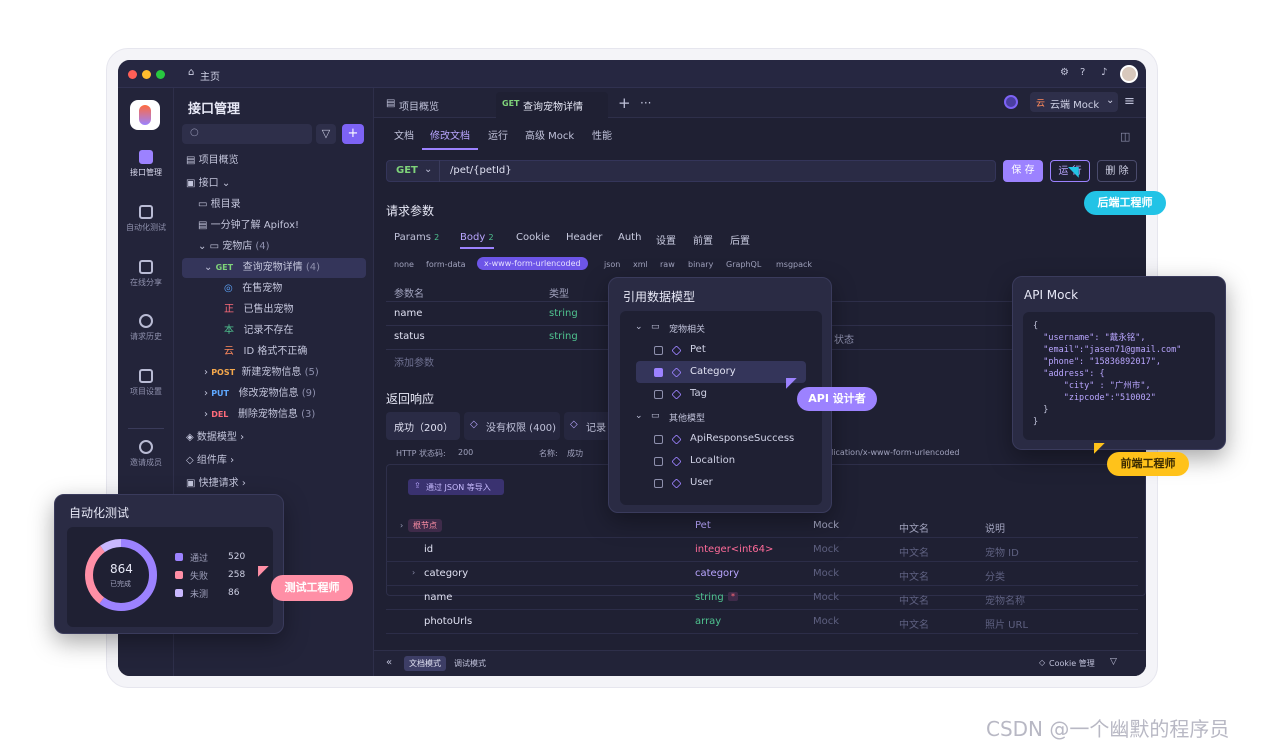  I want to click on model-checkbox-pet, so click(658, 350).